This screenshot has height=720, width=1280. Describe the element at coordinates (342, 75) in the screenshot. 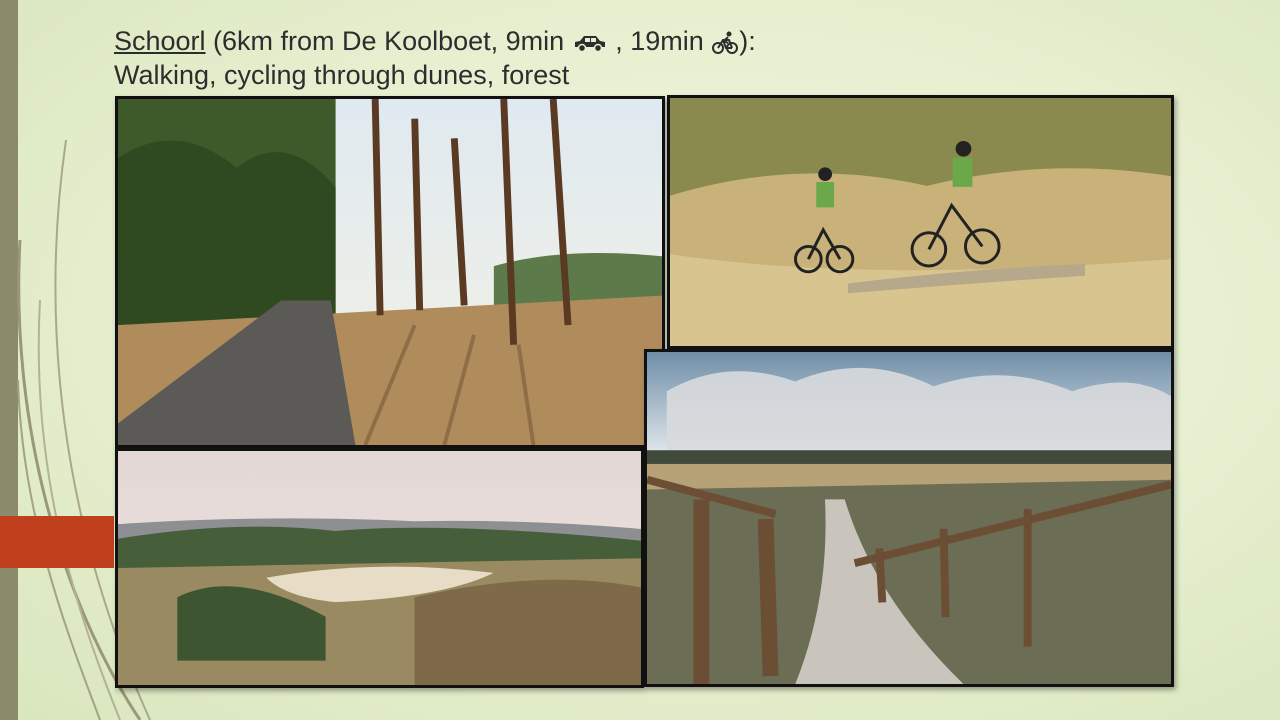

I see `subtitle: Walking, cycling through dunes, forest` at that location.